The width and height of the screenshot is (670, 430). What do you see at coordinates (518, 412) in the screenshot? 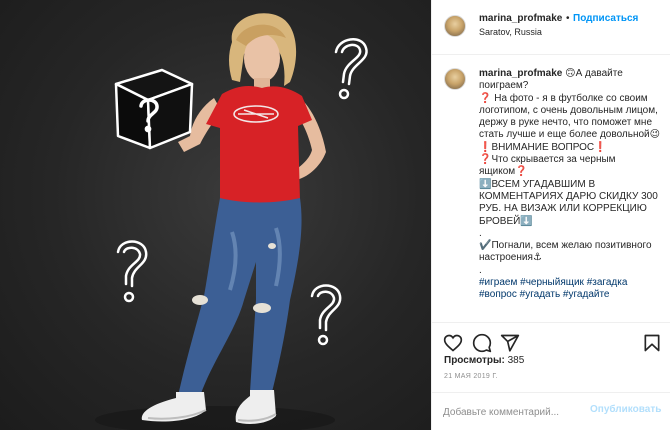
I see `comment-input` at bounding box center [518, 412].